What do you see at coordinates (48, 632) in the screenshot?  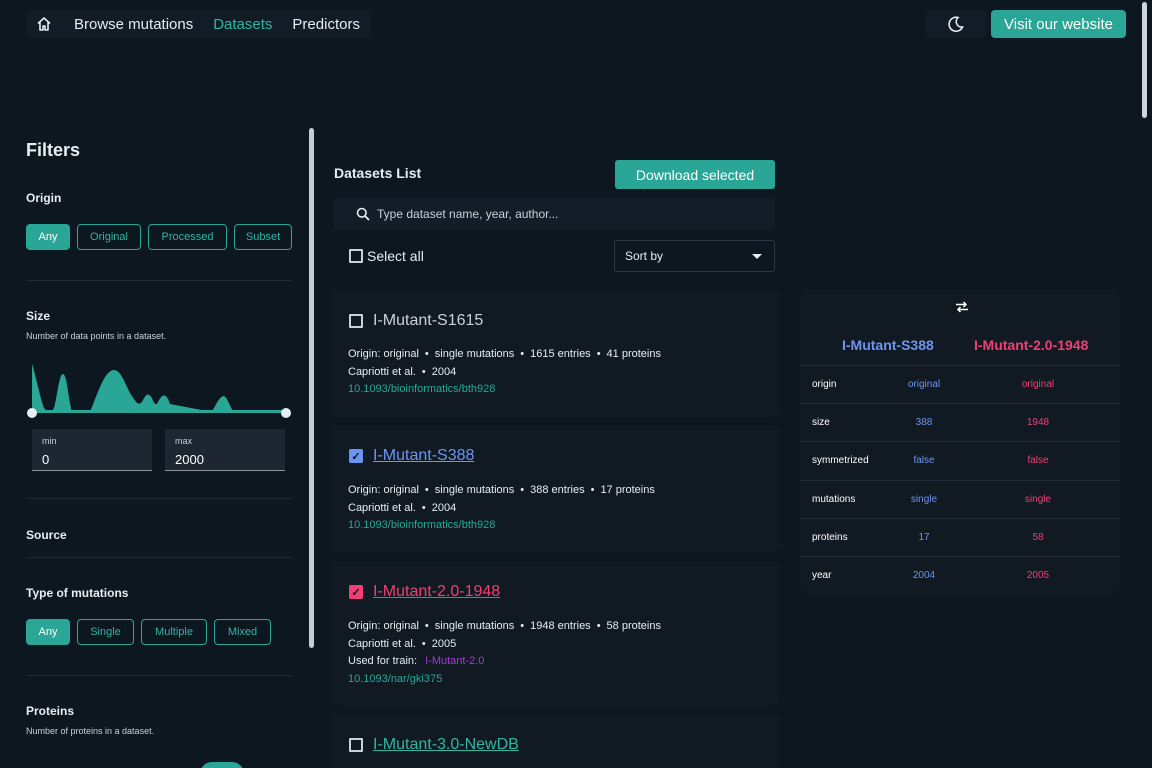 I see `type-any-chip: Any` at bounding box center [48, 632].